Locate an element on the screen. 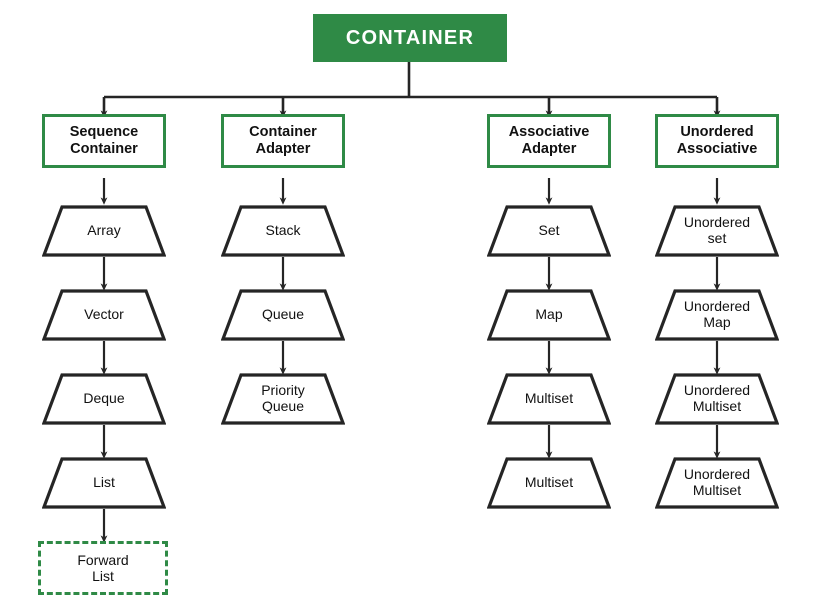 This screenshot has width=818, height=613. node-unordered-set: Unordered set is located at coordinates (717, 231).